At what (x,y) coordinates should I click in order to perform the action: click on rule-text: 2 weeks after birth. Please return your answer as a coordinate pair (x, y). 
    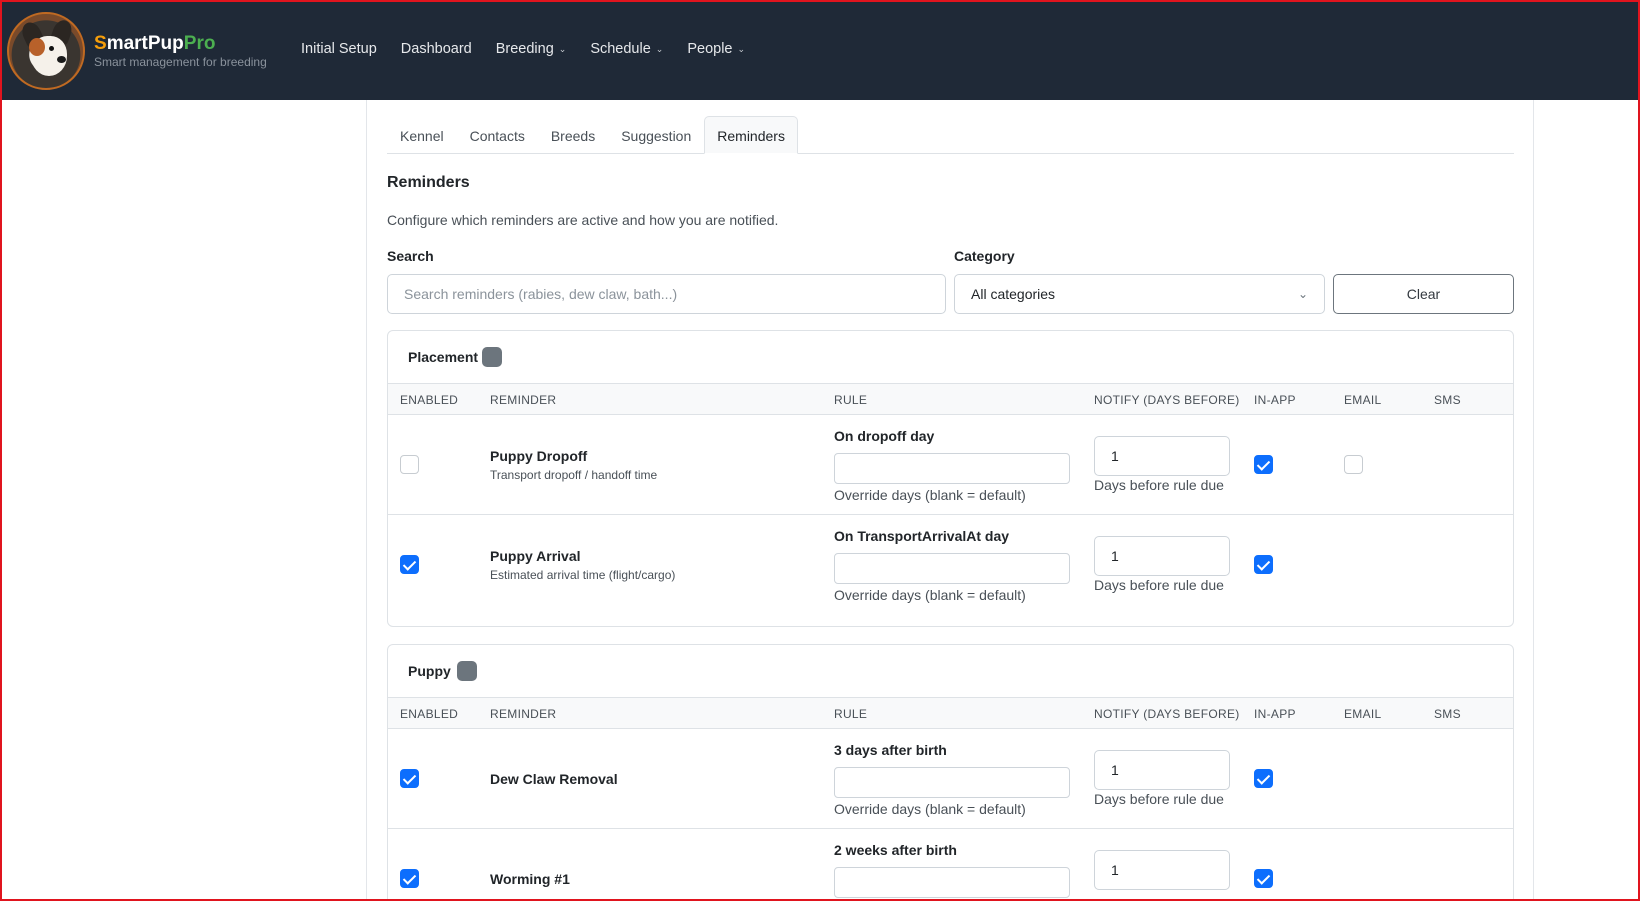
    Looking at the image, I should click on (895, 850).